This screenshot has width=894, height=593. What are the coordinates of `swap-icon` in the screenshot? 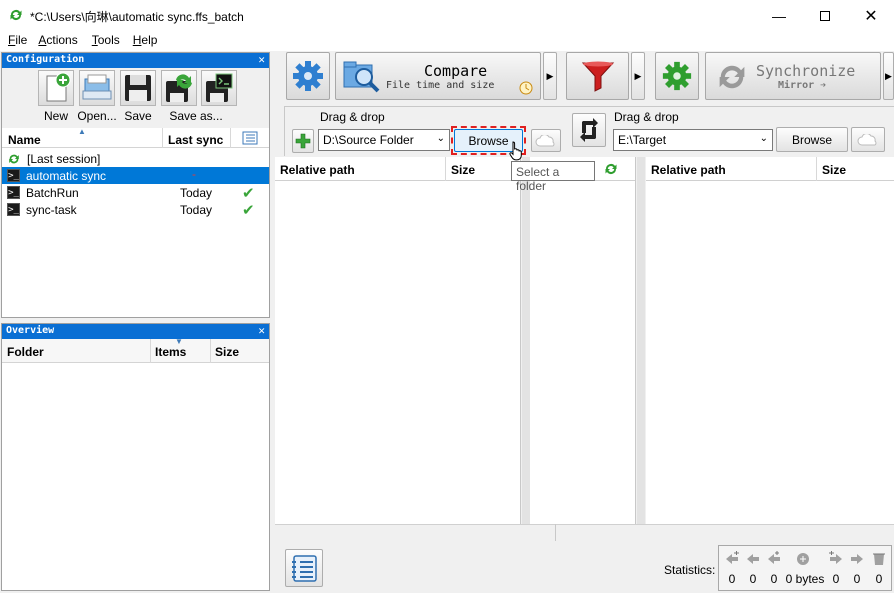 It's located at (589, 130).